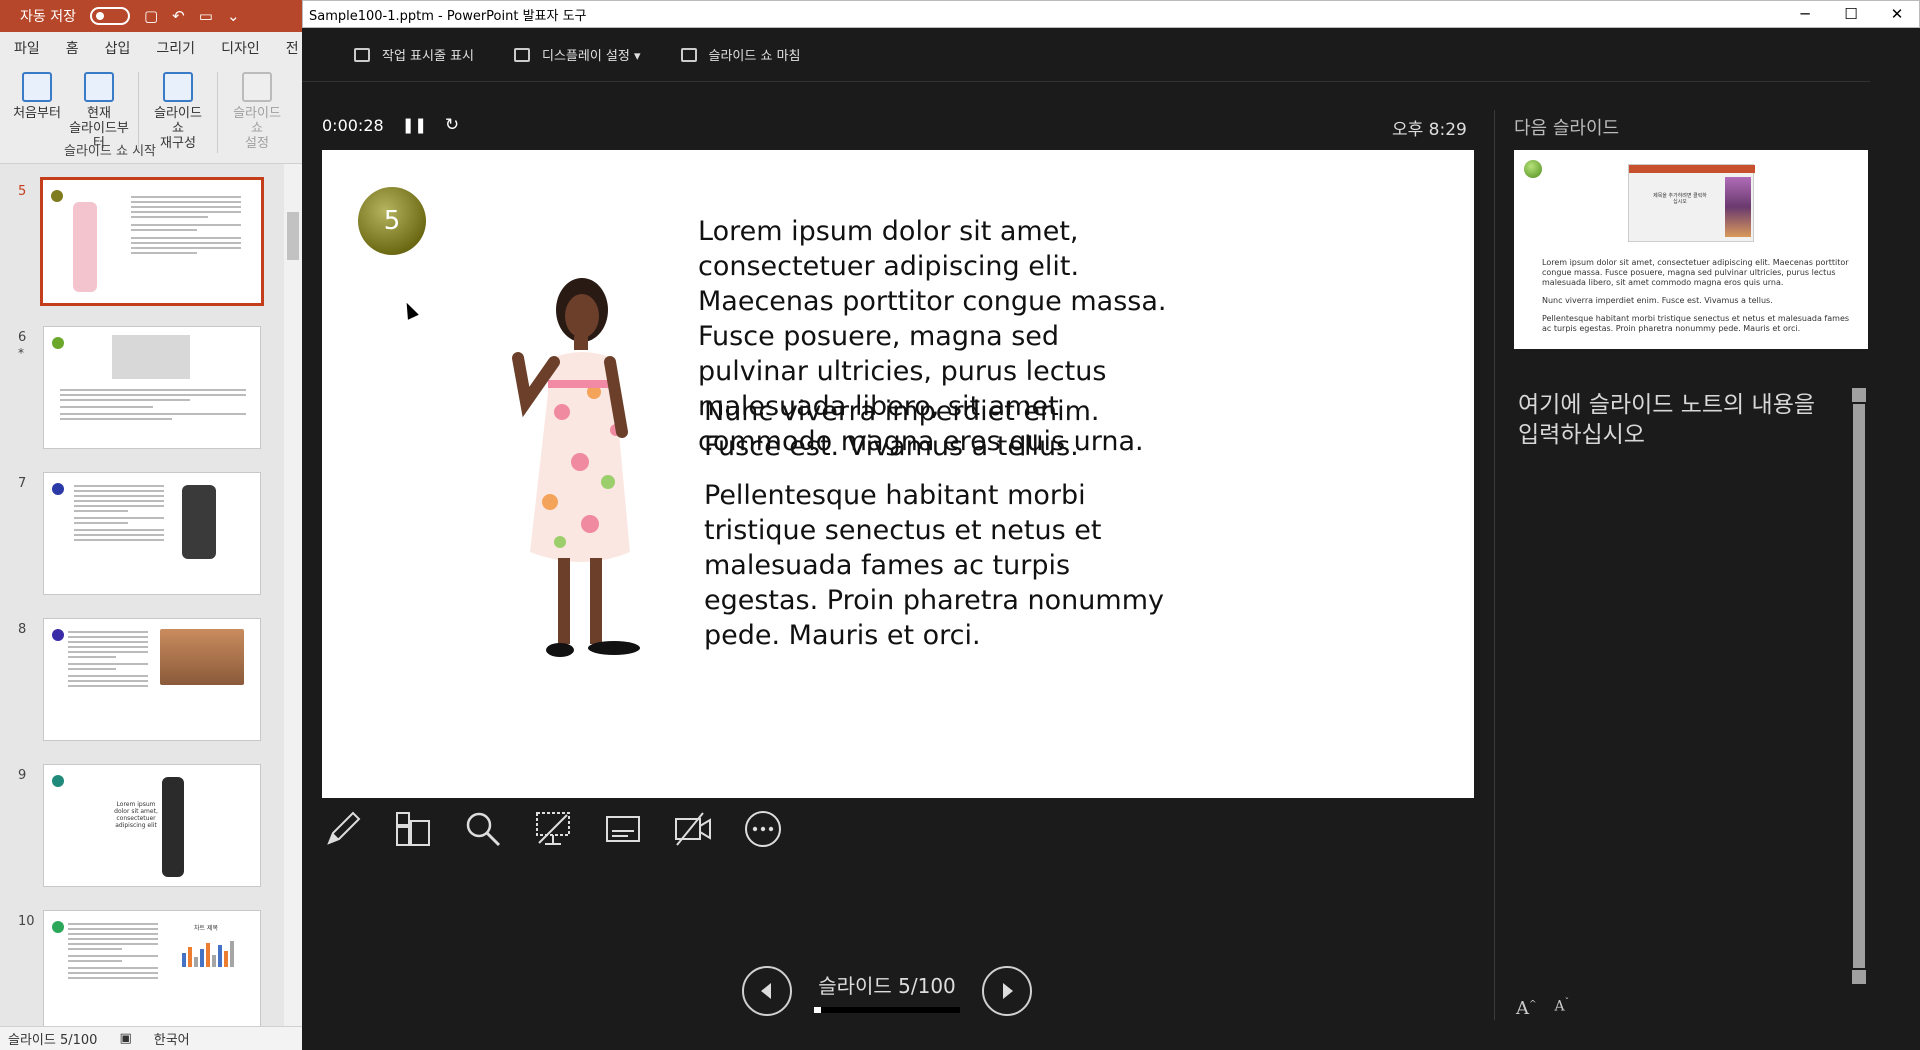 This screenshot has width=1920, height=1050. I want to click on presentation-icon: ▭, so click(206, 16).